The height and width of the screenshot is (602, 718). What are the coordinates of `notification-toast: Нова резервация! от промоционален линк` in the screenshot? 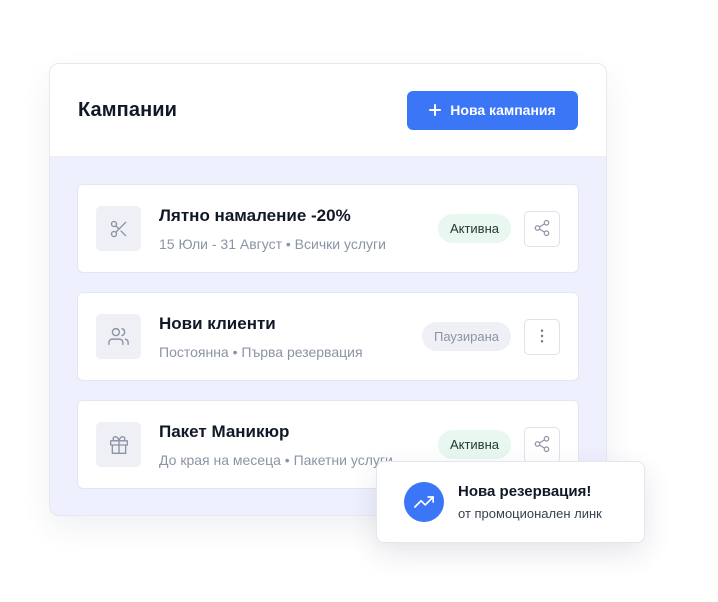 It's located at (510, 502).